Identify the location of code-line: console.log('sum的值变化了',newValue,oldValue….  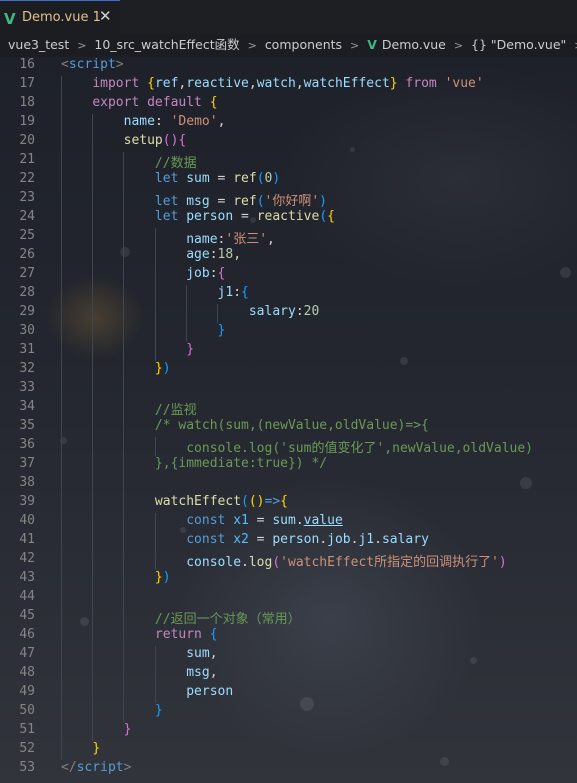
(297, 446).